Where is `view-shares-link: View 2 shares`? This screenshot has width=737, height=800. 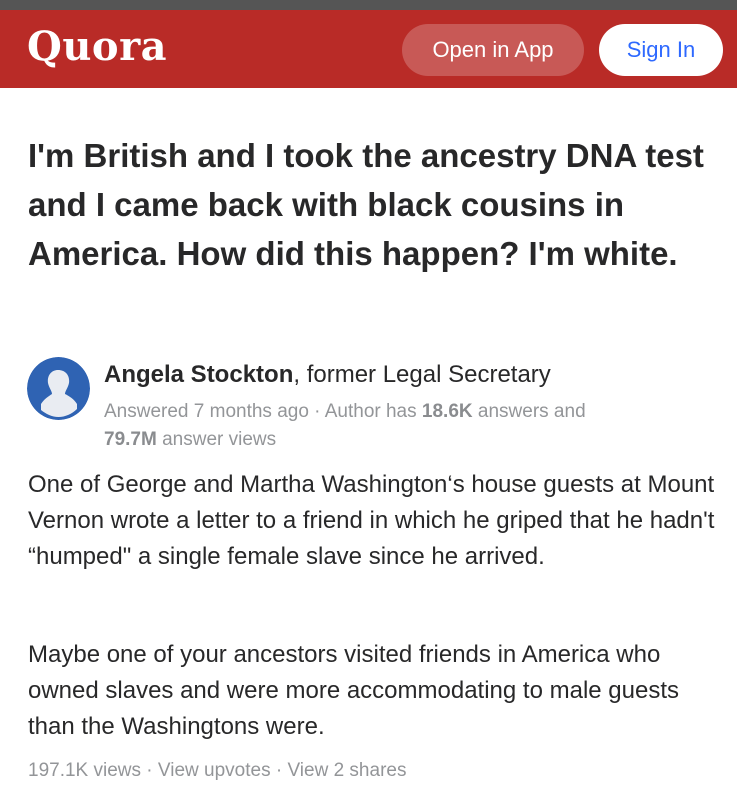 view-shares-link: View 2 shares is located at coordinates (346, 770).